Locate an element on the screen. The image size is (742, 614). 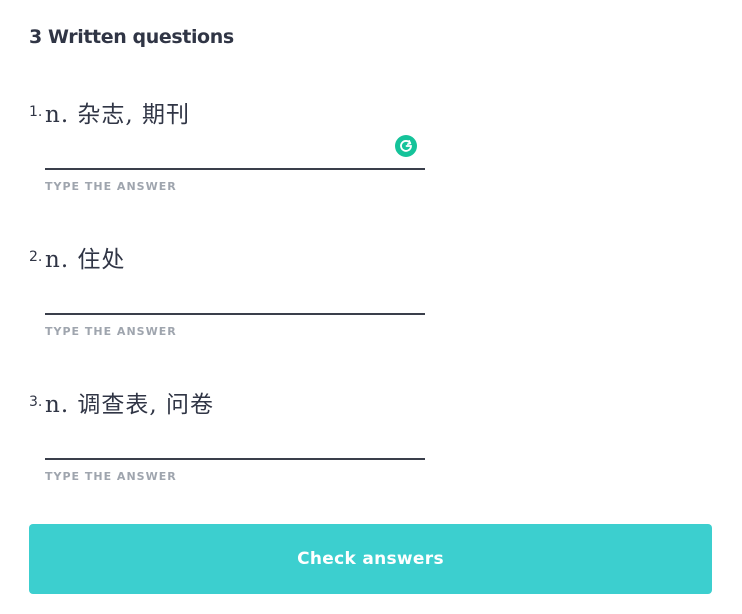
check-answers-button: Check answers is located at coordinates (370, 559).